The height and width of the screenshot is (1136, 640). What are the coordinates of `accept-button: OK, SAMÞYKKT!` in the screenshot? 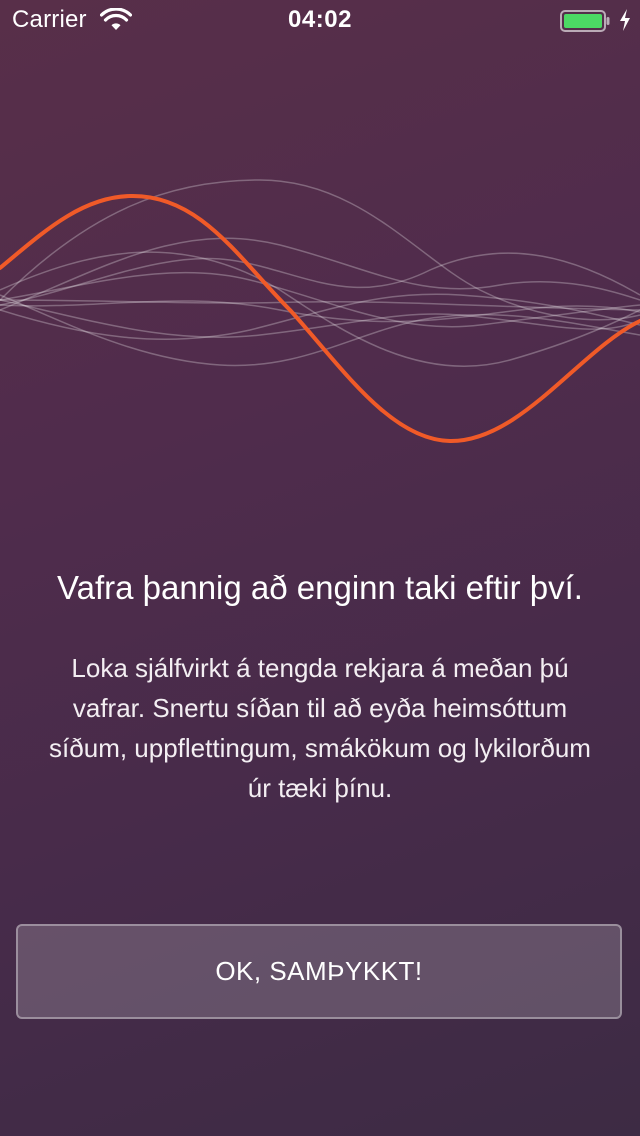 It's located at (319, 971).